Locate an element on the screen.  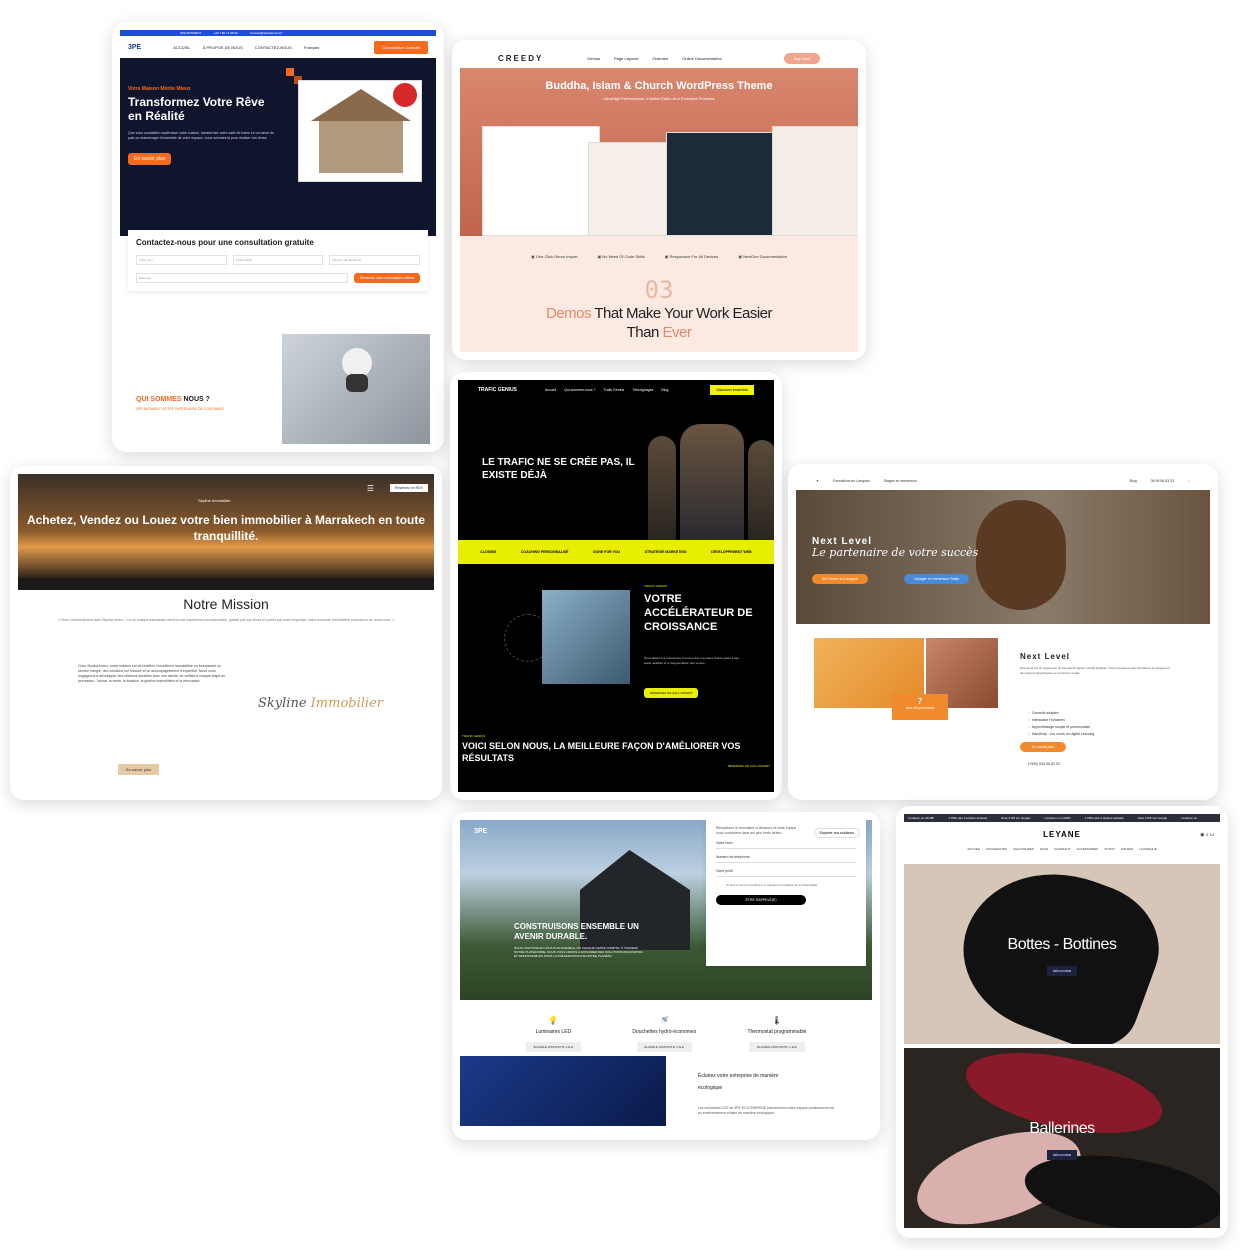
nav-item-testimonials: Témoignages is located at coordinates (642, 390).